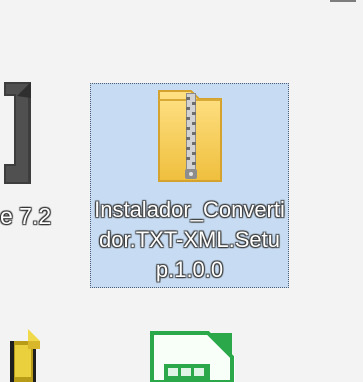  I want to click on document-icon, so click(17, 133).